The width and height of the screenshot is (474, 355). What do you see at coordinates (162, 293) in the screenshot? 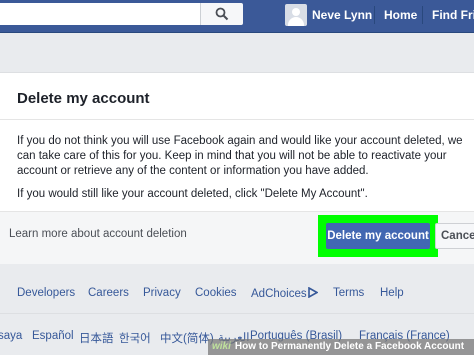
I see `footer-link-privacy: Privacy` at bounding box center [162, 293].